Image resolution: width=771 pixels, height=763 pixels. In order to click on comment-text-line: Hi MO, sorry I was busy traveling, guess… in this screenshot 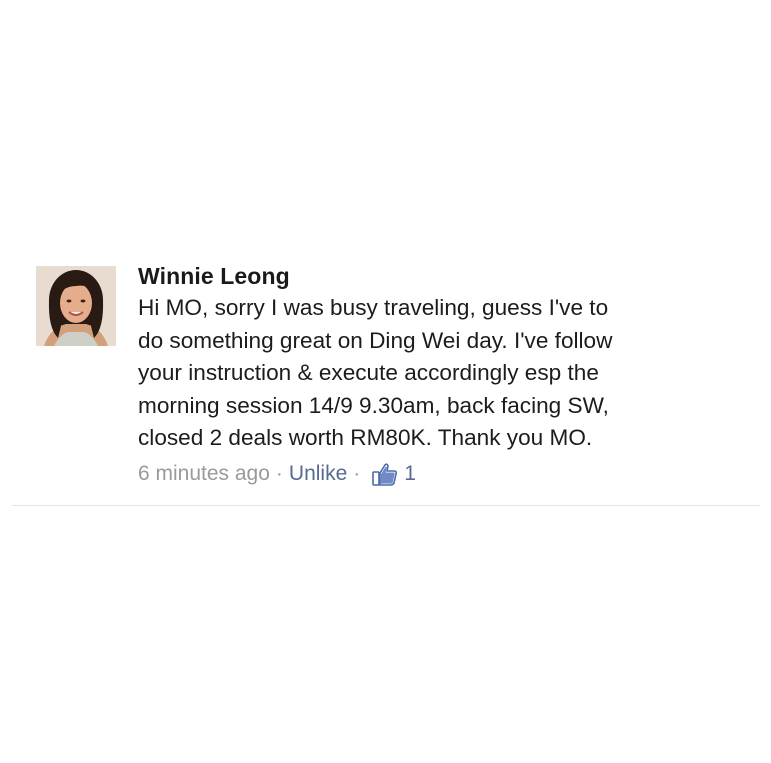, I will do `click(373, 307)`.